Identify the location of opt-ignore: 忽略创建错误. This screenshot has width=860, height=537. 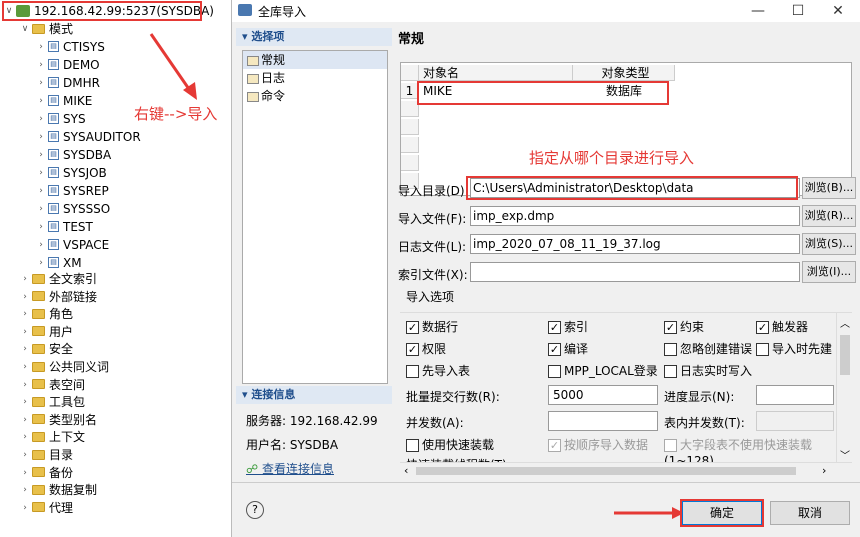
(708, 349).